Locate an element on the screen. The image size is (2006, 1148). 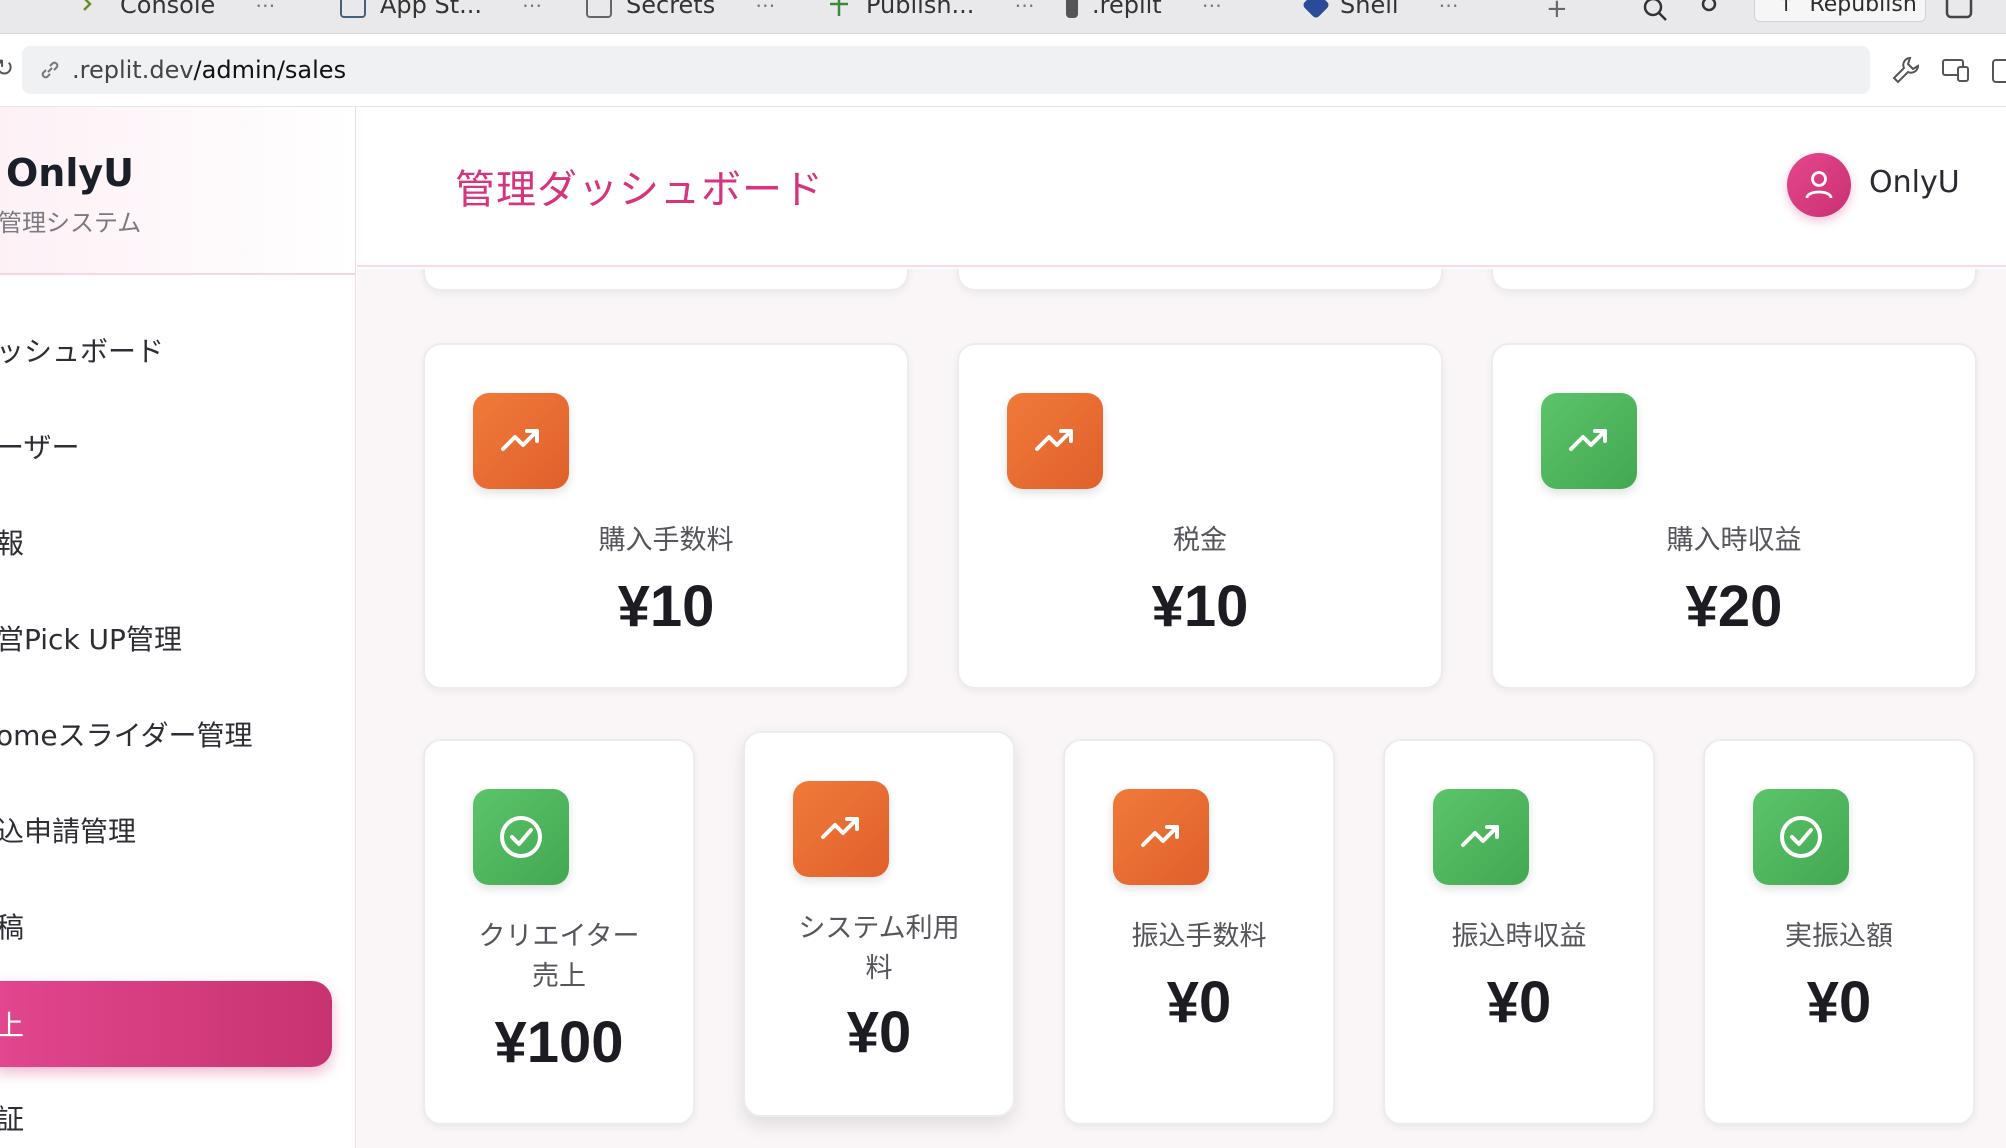
brand-name: OnlyU is located at coordinates (70, 173).